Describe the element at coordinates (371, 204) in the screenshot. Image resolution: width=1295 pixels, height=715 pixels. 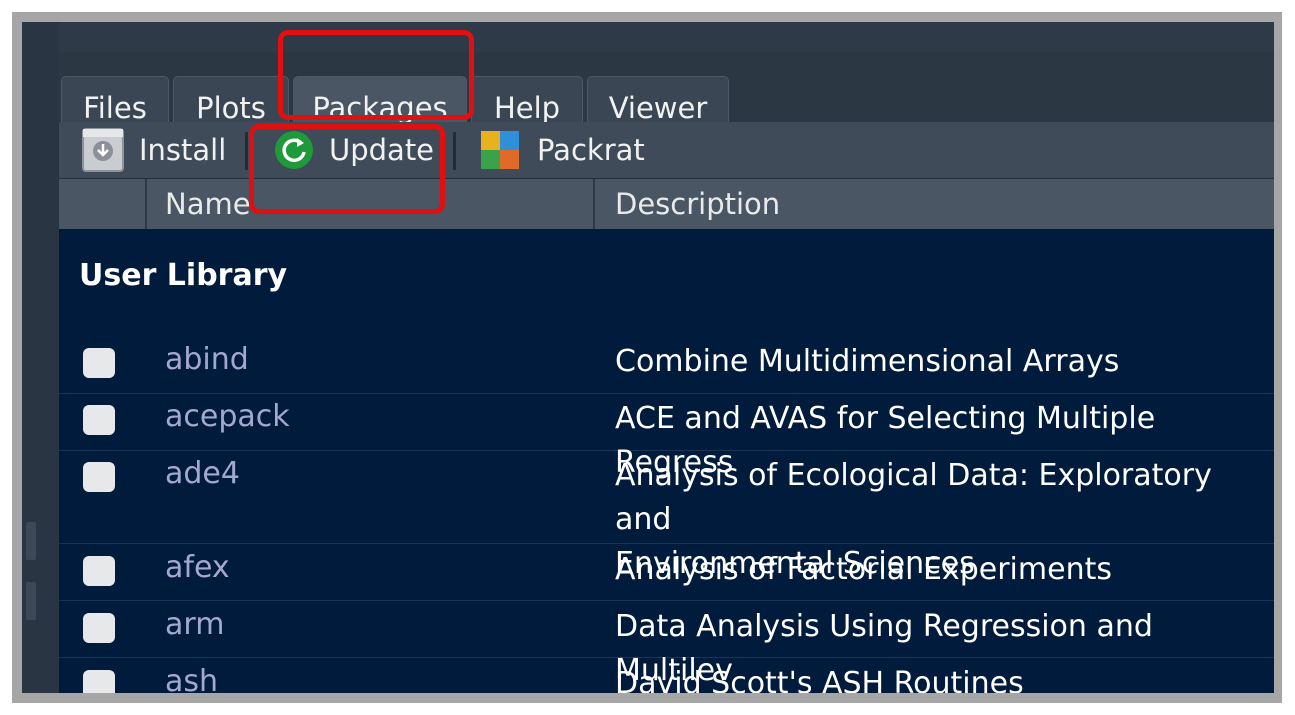
I see `name-column-header: Name` at that location.